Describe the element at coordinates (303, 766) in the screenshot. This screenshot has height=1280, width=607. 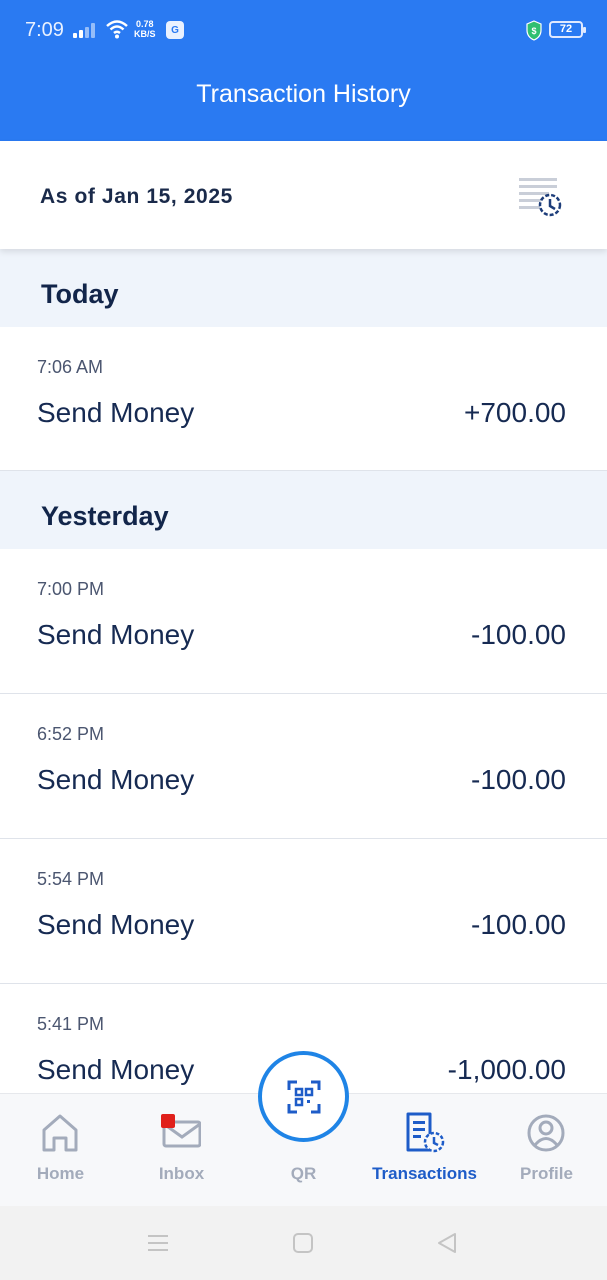
I see `transaction-row: 6:52 PM Send Money -100.00` at that location.